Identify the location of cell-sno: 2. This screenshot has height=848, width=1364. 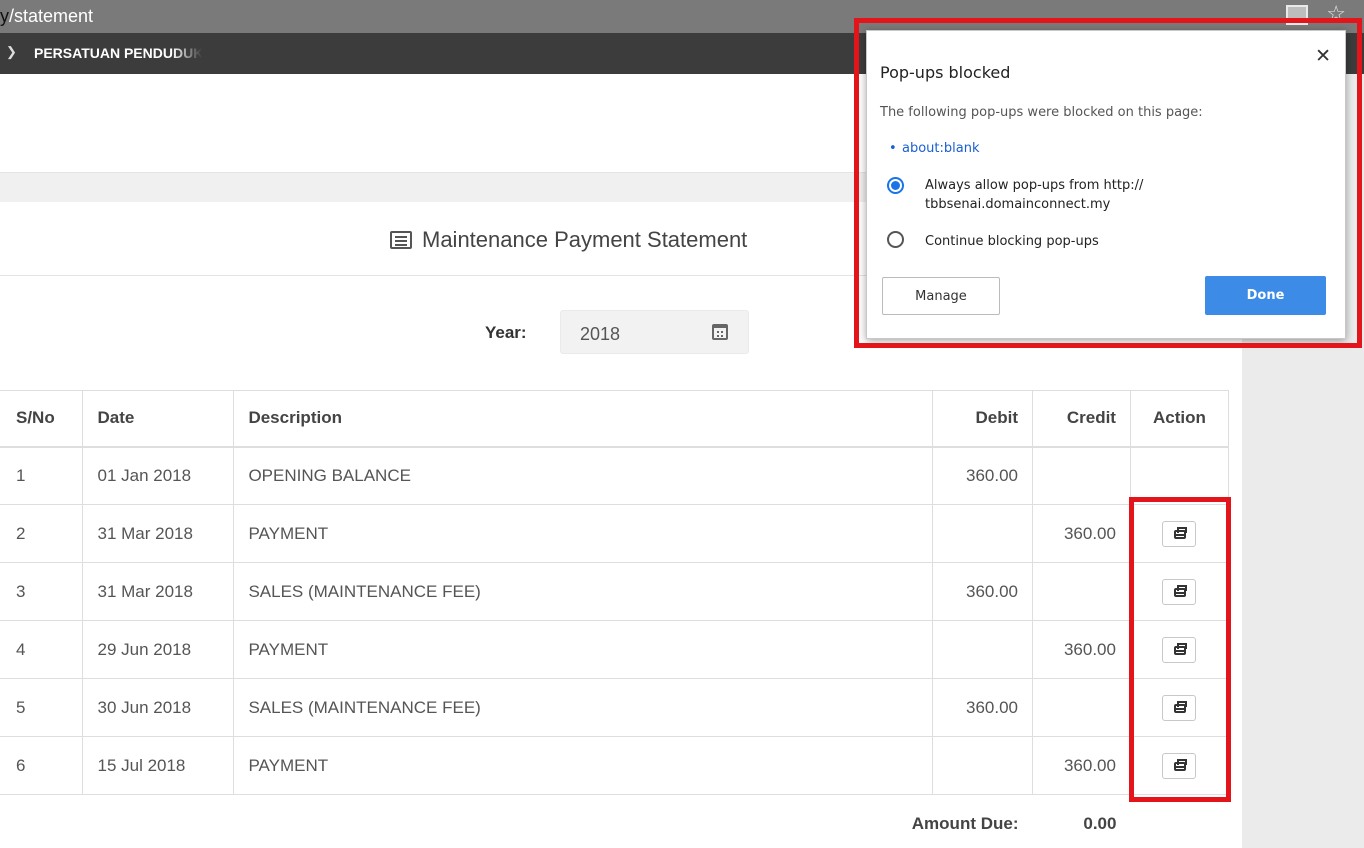
(42, 533).